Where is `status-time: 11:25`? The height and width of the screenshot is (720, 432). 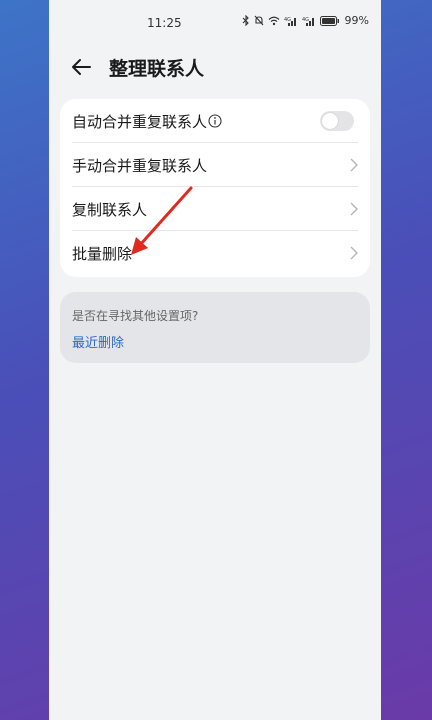
status-time: 11:25 is located at coordinates (164, 23).